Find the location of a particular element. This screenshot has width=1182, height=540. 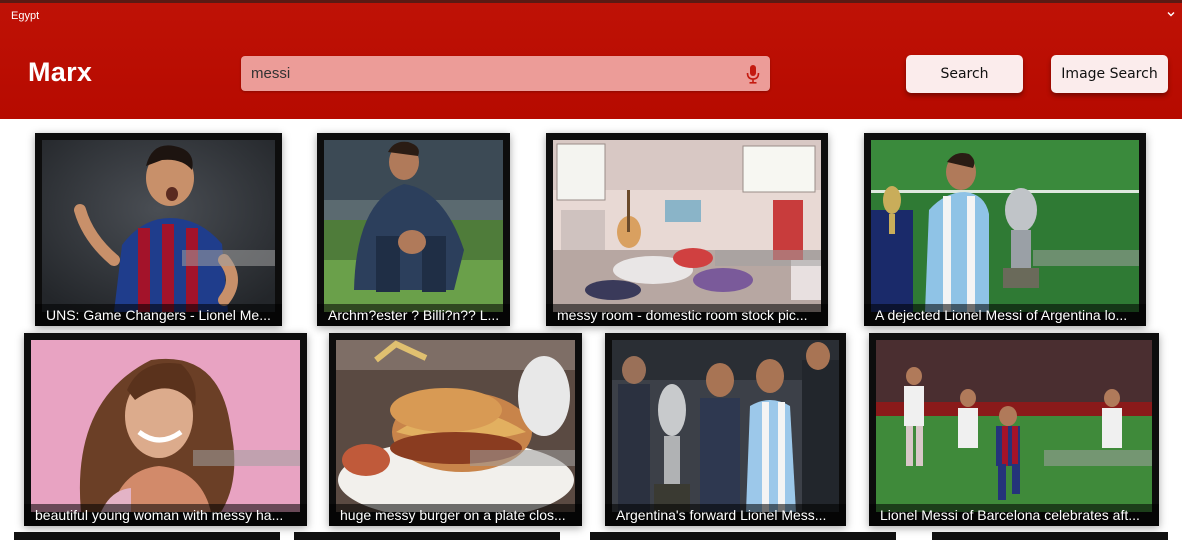

microphone-icon is located at coordinates (753, 74).